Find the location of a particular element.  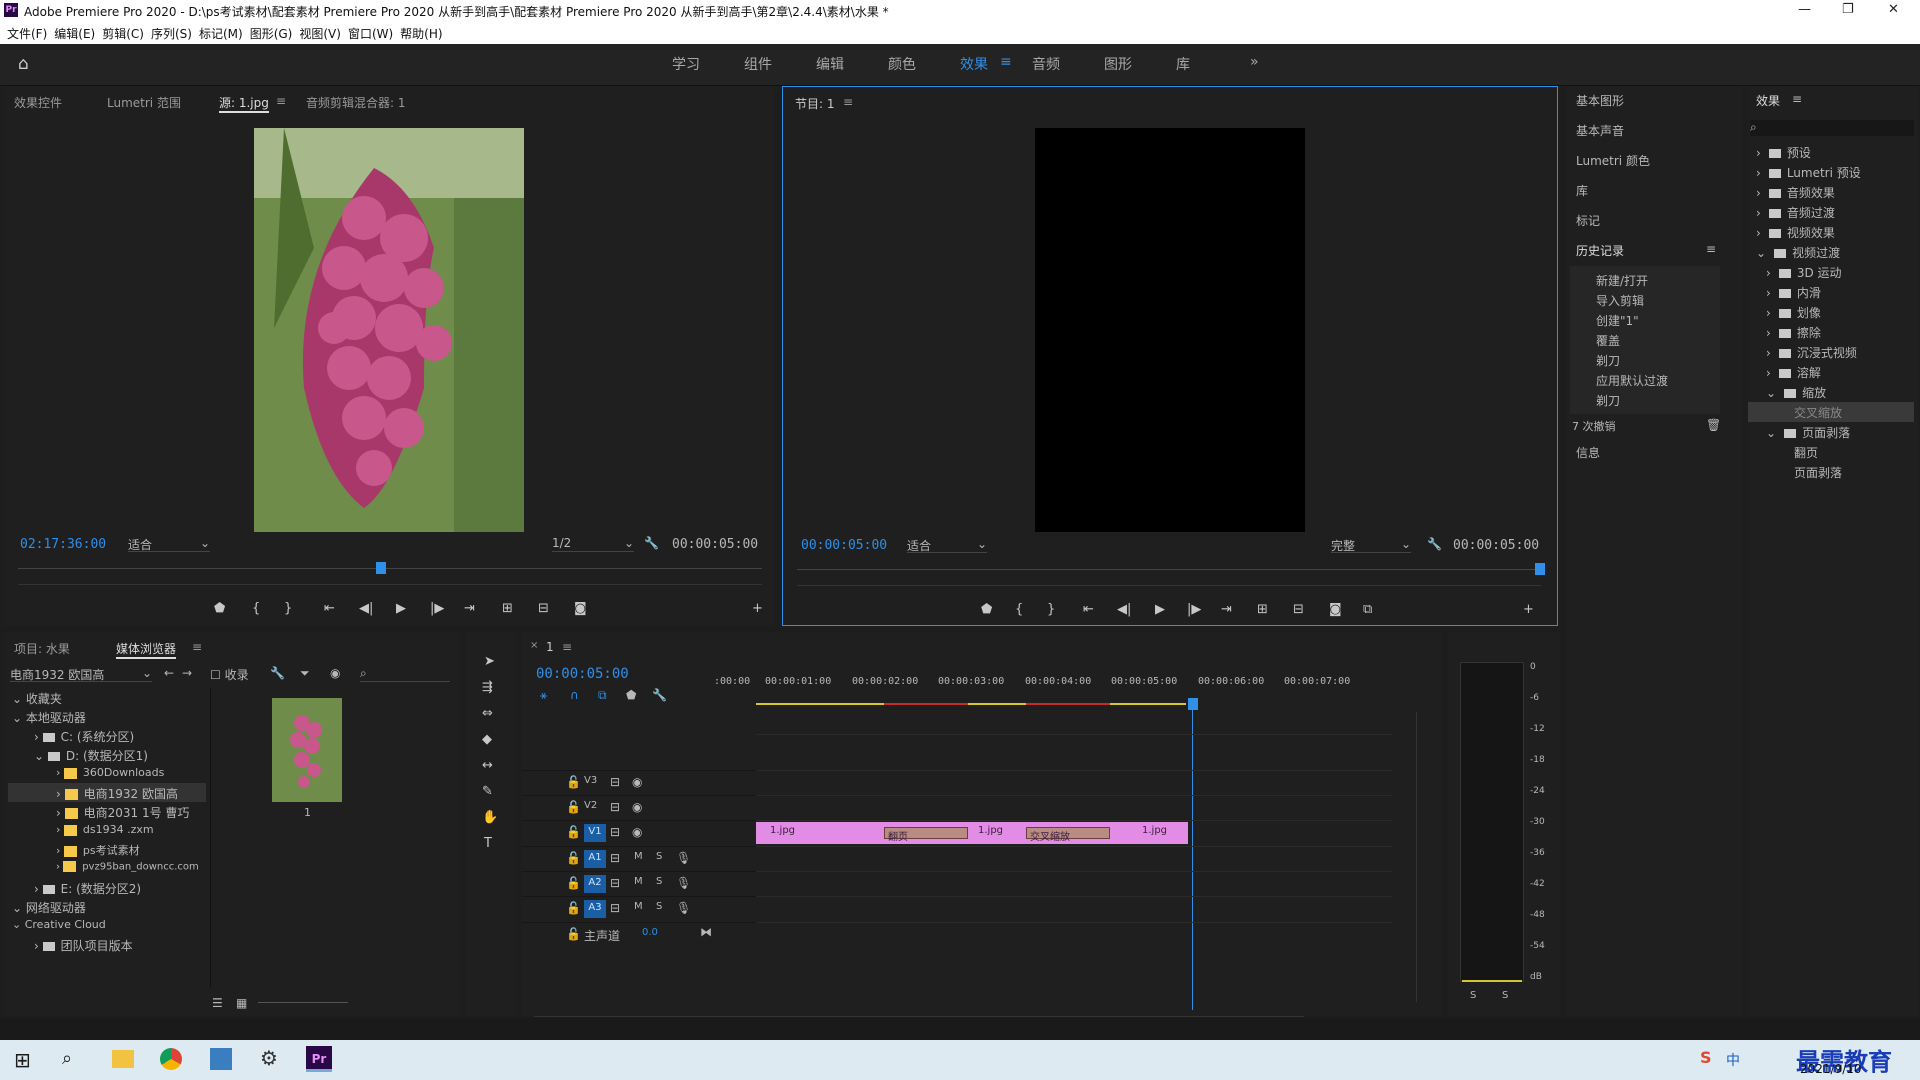

effects-menu-icon: ≡ is located at coordinates (1797, 99).